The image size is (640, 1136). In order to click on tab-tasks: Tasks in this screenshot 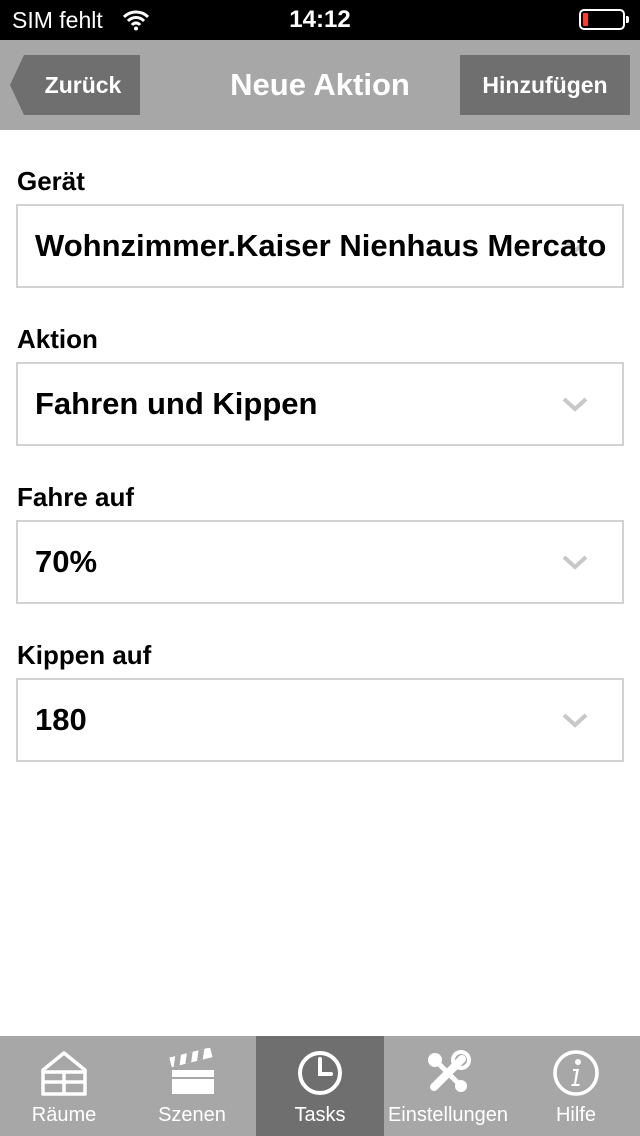, I will do `click(320, 1086)`.